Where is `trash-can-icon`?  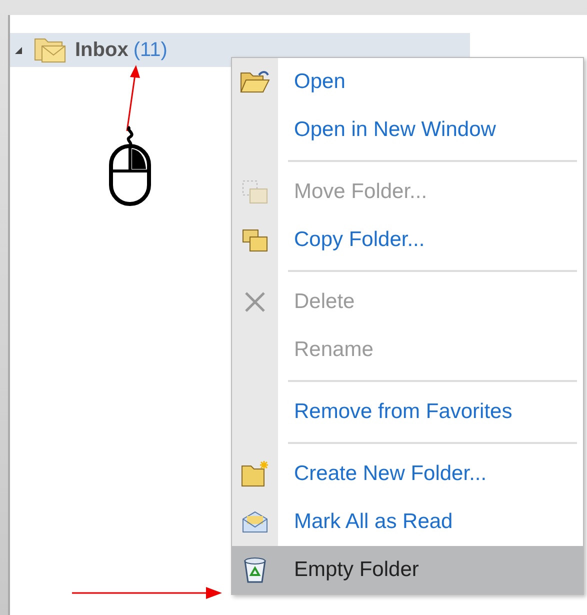 trash-can-icon is located at coordinates (255, 570).